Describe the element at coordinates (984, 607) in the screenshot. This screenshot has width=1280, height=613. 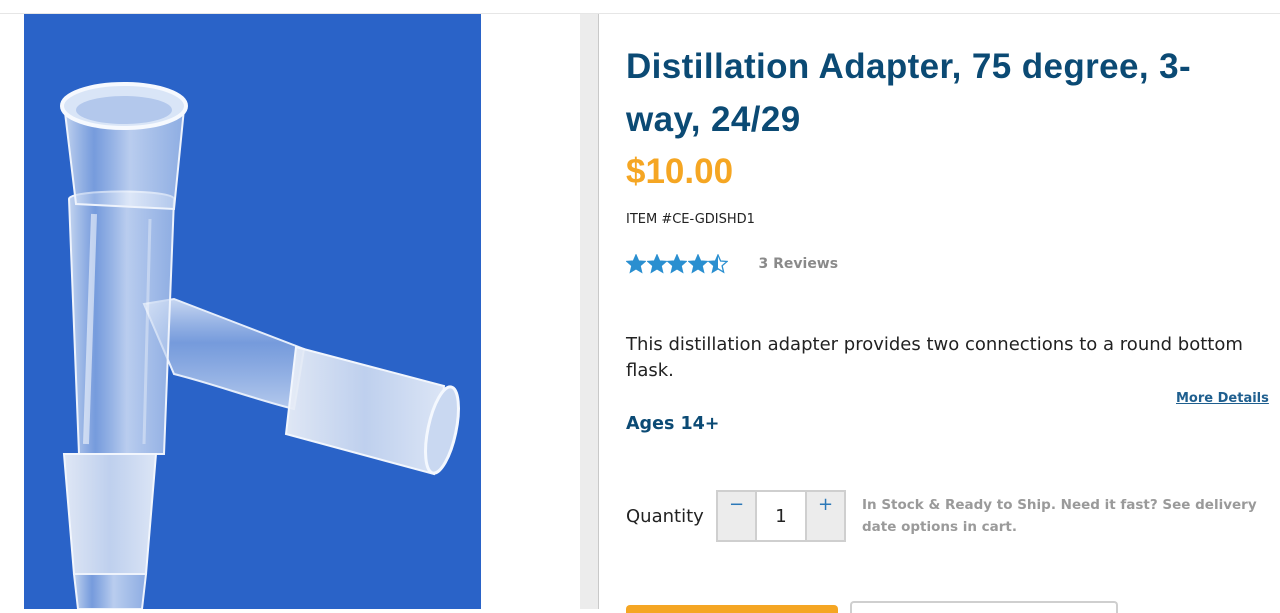
I see `secondary-action-button` at that location.